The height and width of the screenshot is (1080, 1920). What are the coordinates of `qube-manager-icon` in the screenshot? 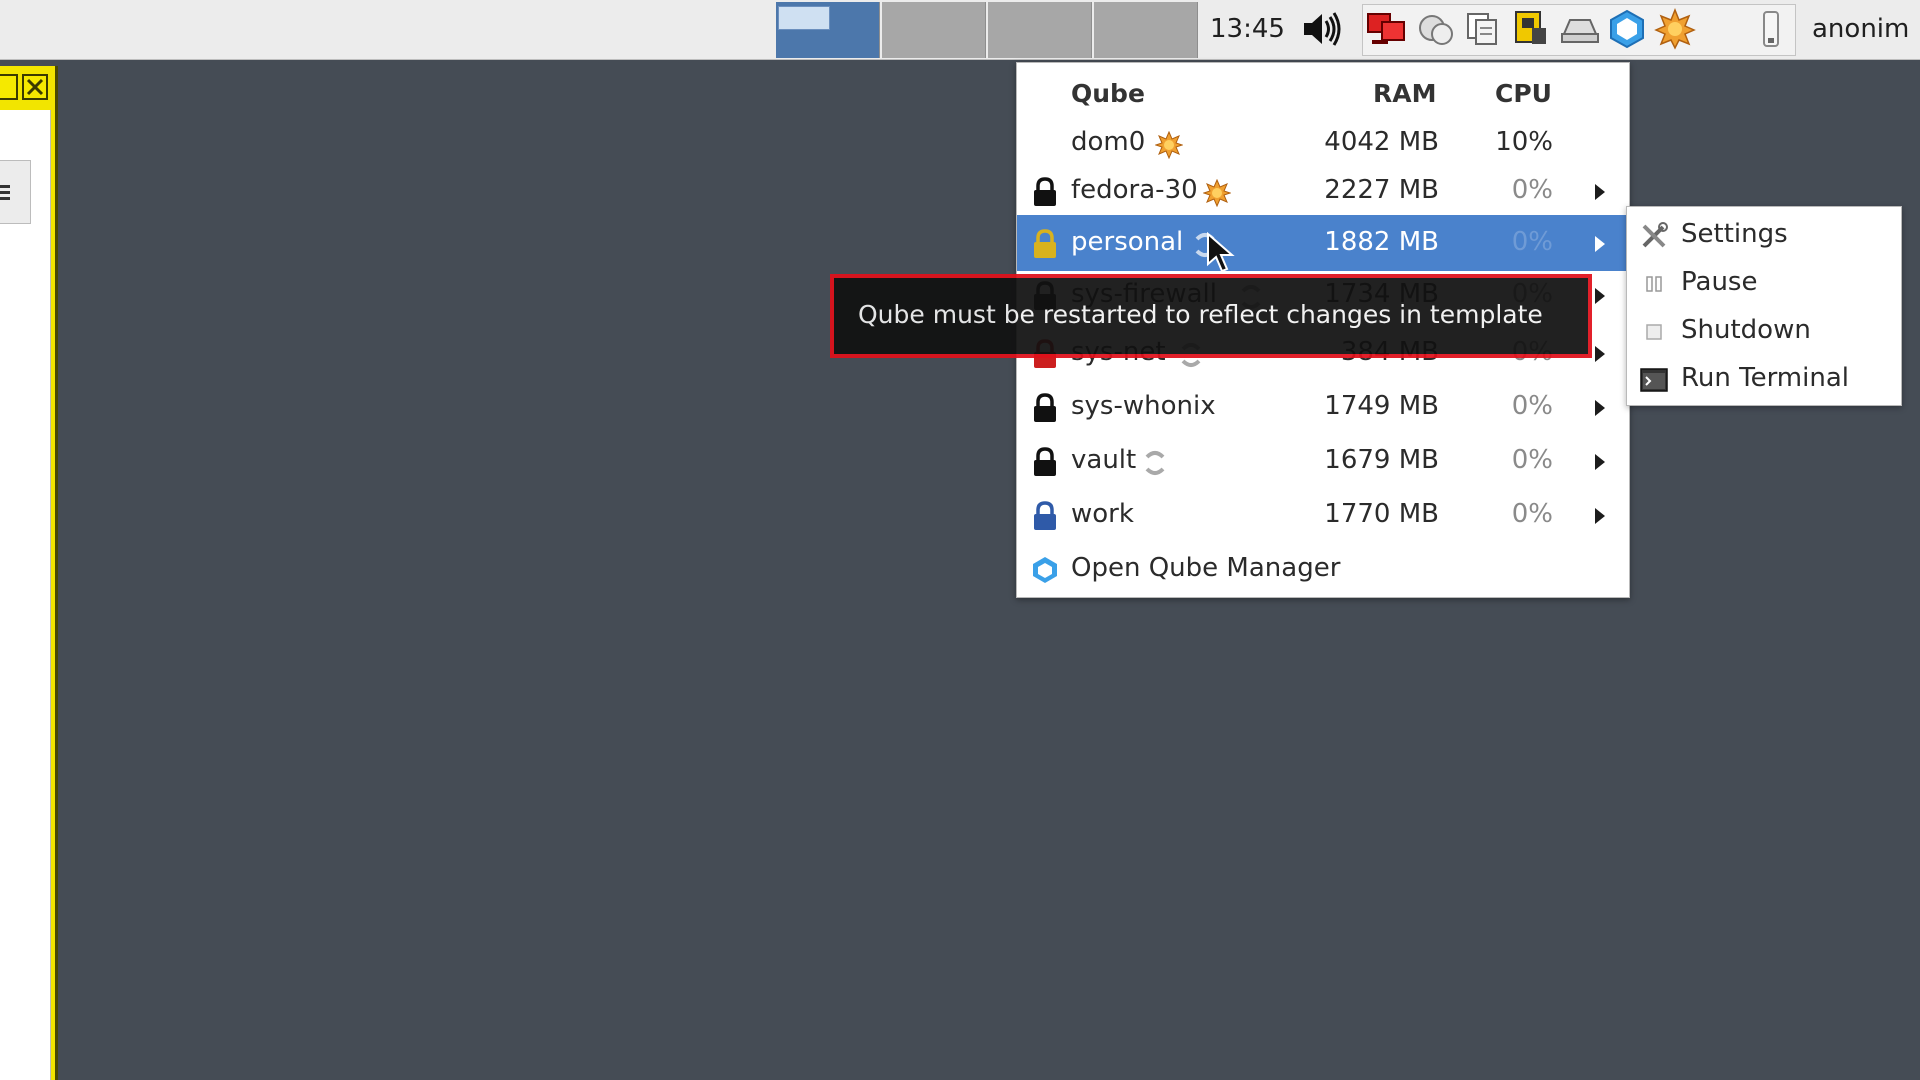 It's located at (1045, 570).